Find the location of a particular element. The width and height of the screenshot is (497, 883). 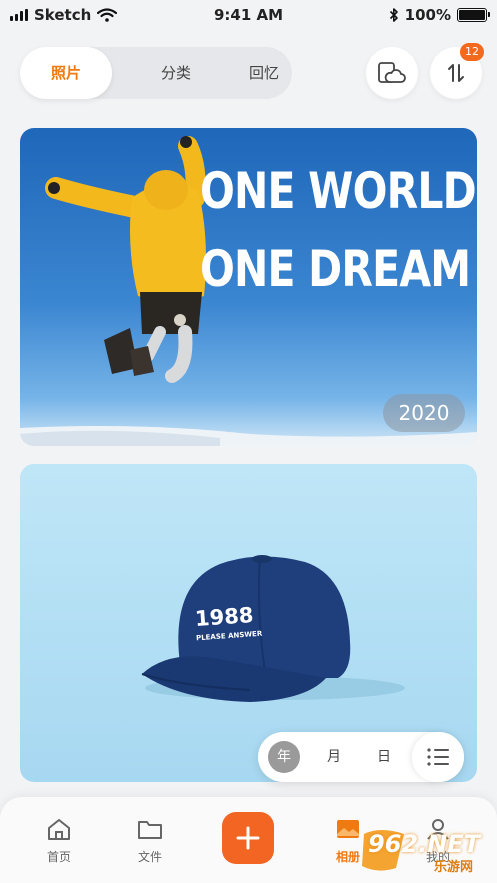

site-watermark: 962.NET 乐游网 is located at coordinates (426, 851).